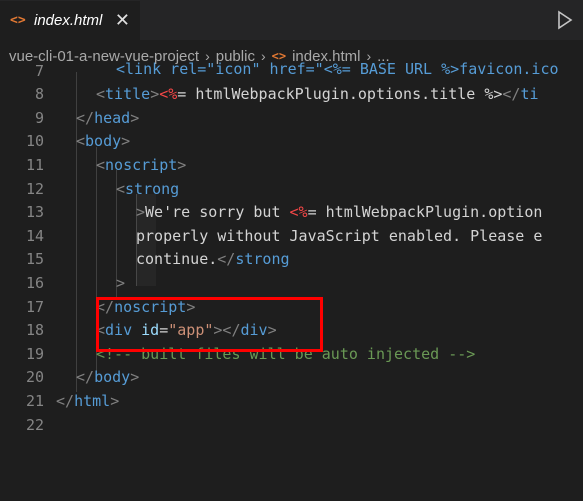 The width and height of the screenshot is (583, 501). What do you see at coordinates (217, 212) in the screenshot?
I see `code-token: We're sorry but` at bounding box center [217, 212].